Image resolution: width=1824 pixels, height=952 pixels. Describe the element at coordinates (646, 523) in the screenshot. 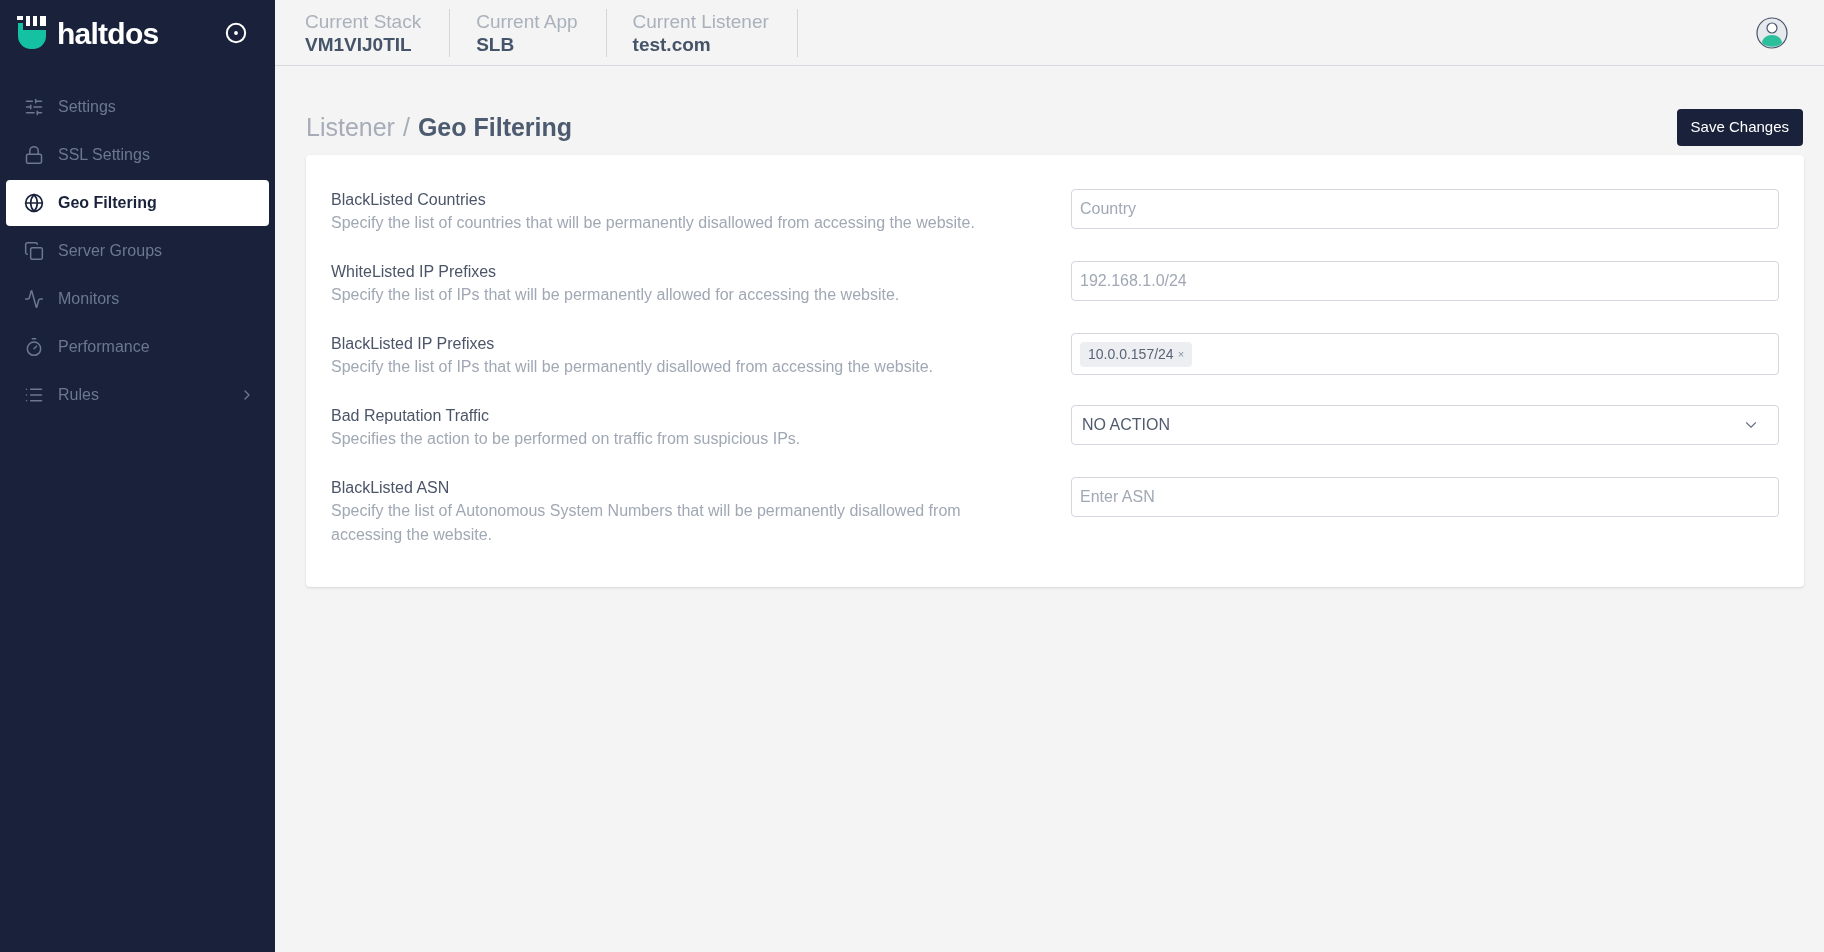

I see `field-description: Specify the list of Autonomous System Numbers that will be permanently disallowed from accessing the website.` at that location.